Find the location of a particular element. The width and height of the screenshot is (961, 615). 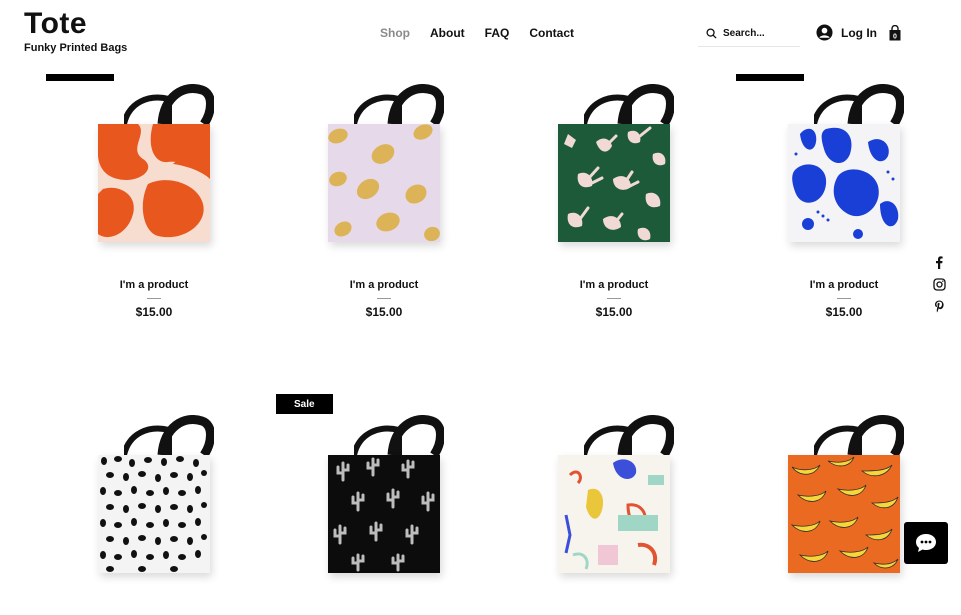

bag-print-lemons is located at coordinates (384, 183).